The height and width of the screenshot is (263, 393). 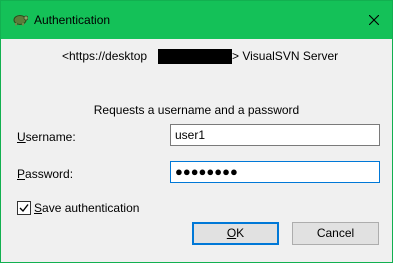 What do you see at coordinates (335, 233) in the screenshot?
I see `cancel-button: Cancel` at bounding box center [335, 233].